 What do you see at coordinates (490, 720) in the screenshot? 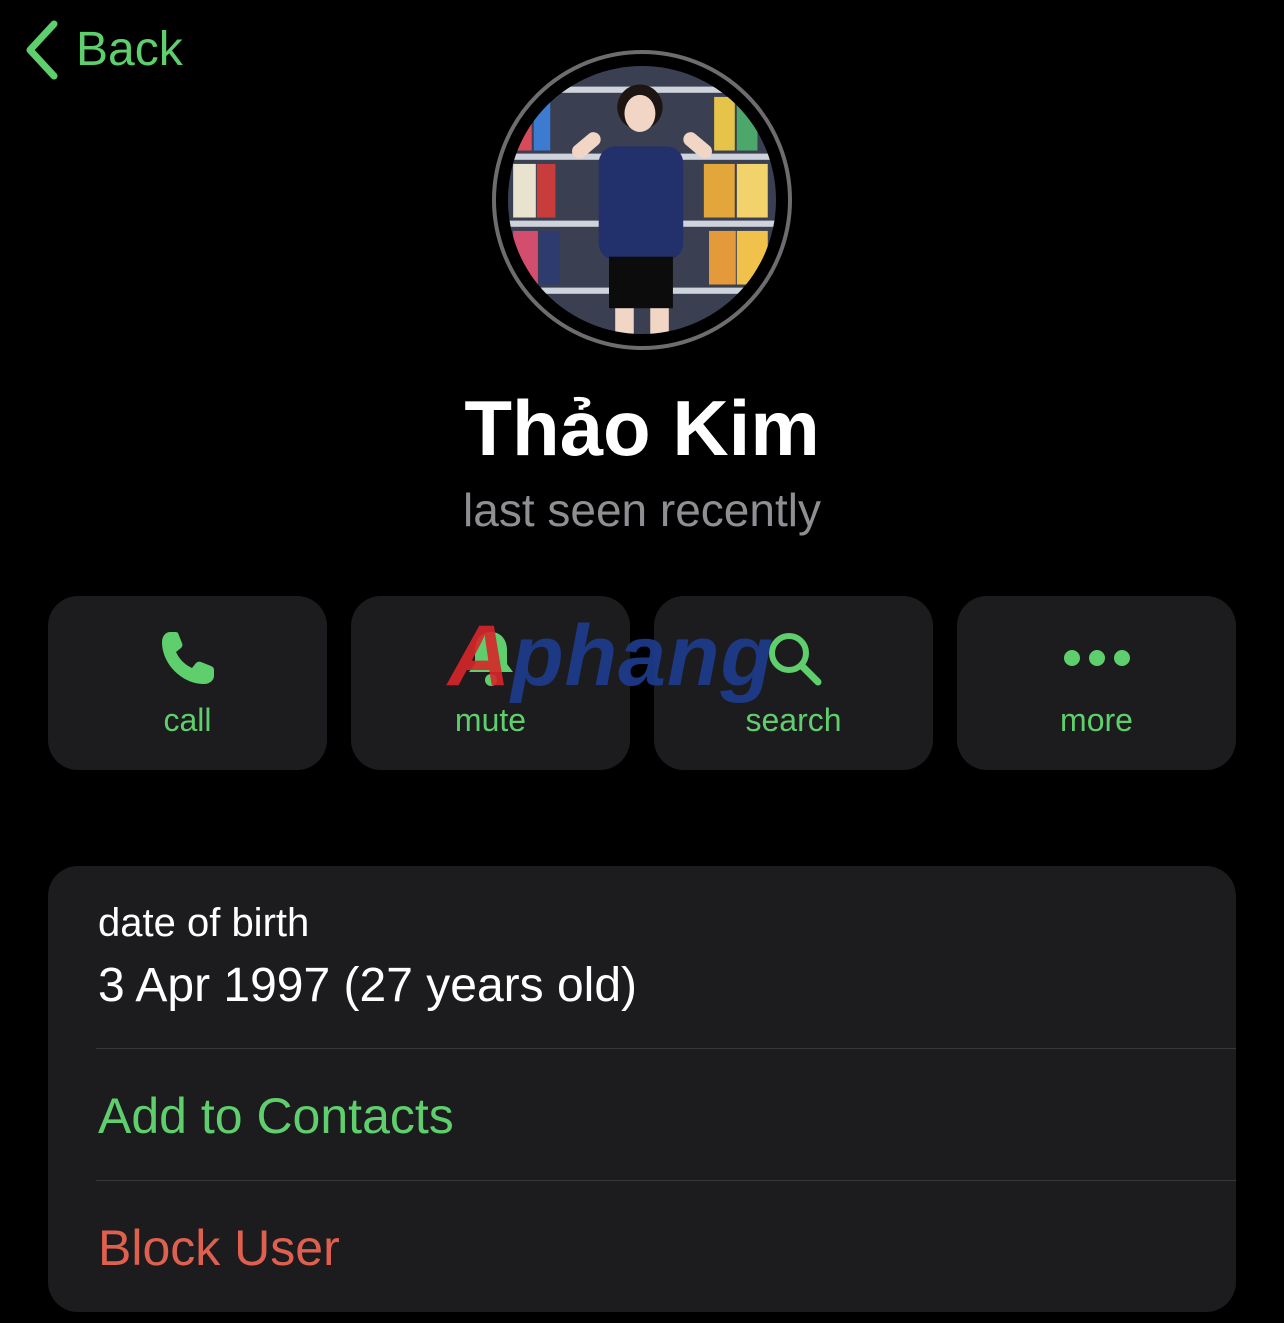
I see `mute-label: mute` at bounding box center [490, 720].